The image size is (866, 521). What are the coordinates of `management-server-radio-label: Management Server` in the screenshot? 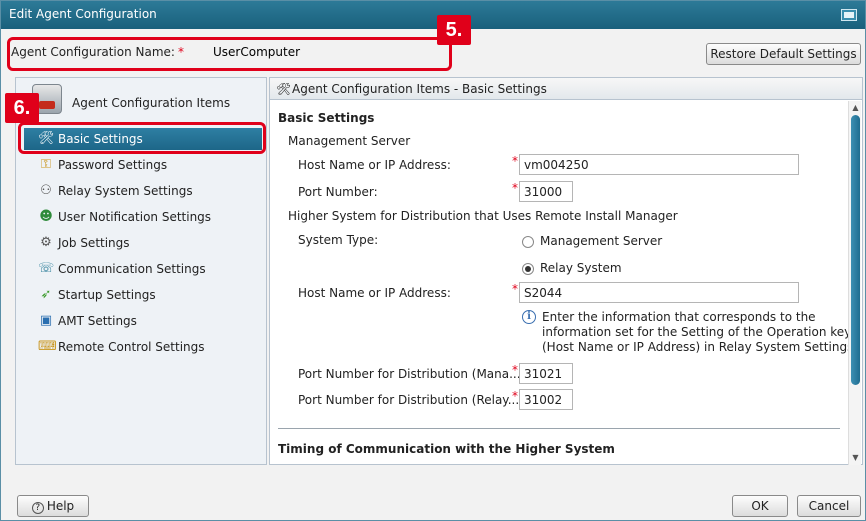 It's located at (601, 241).